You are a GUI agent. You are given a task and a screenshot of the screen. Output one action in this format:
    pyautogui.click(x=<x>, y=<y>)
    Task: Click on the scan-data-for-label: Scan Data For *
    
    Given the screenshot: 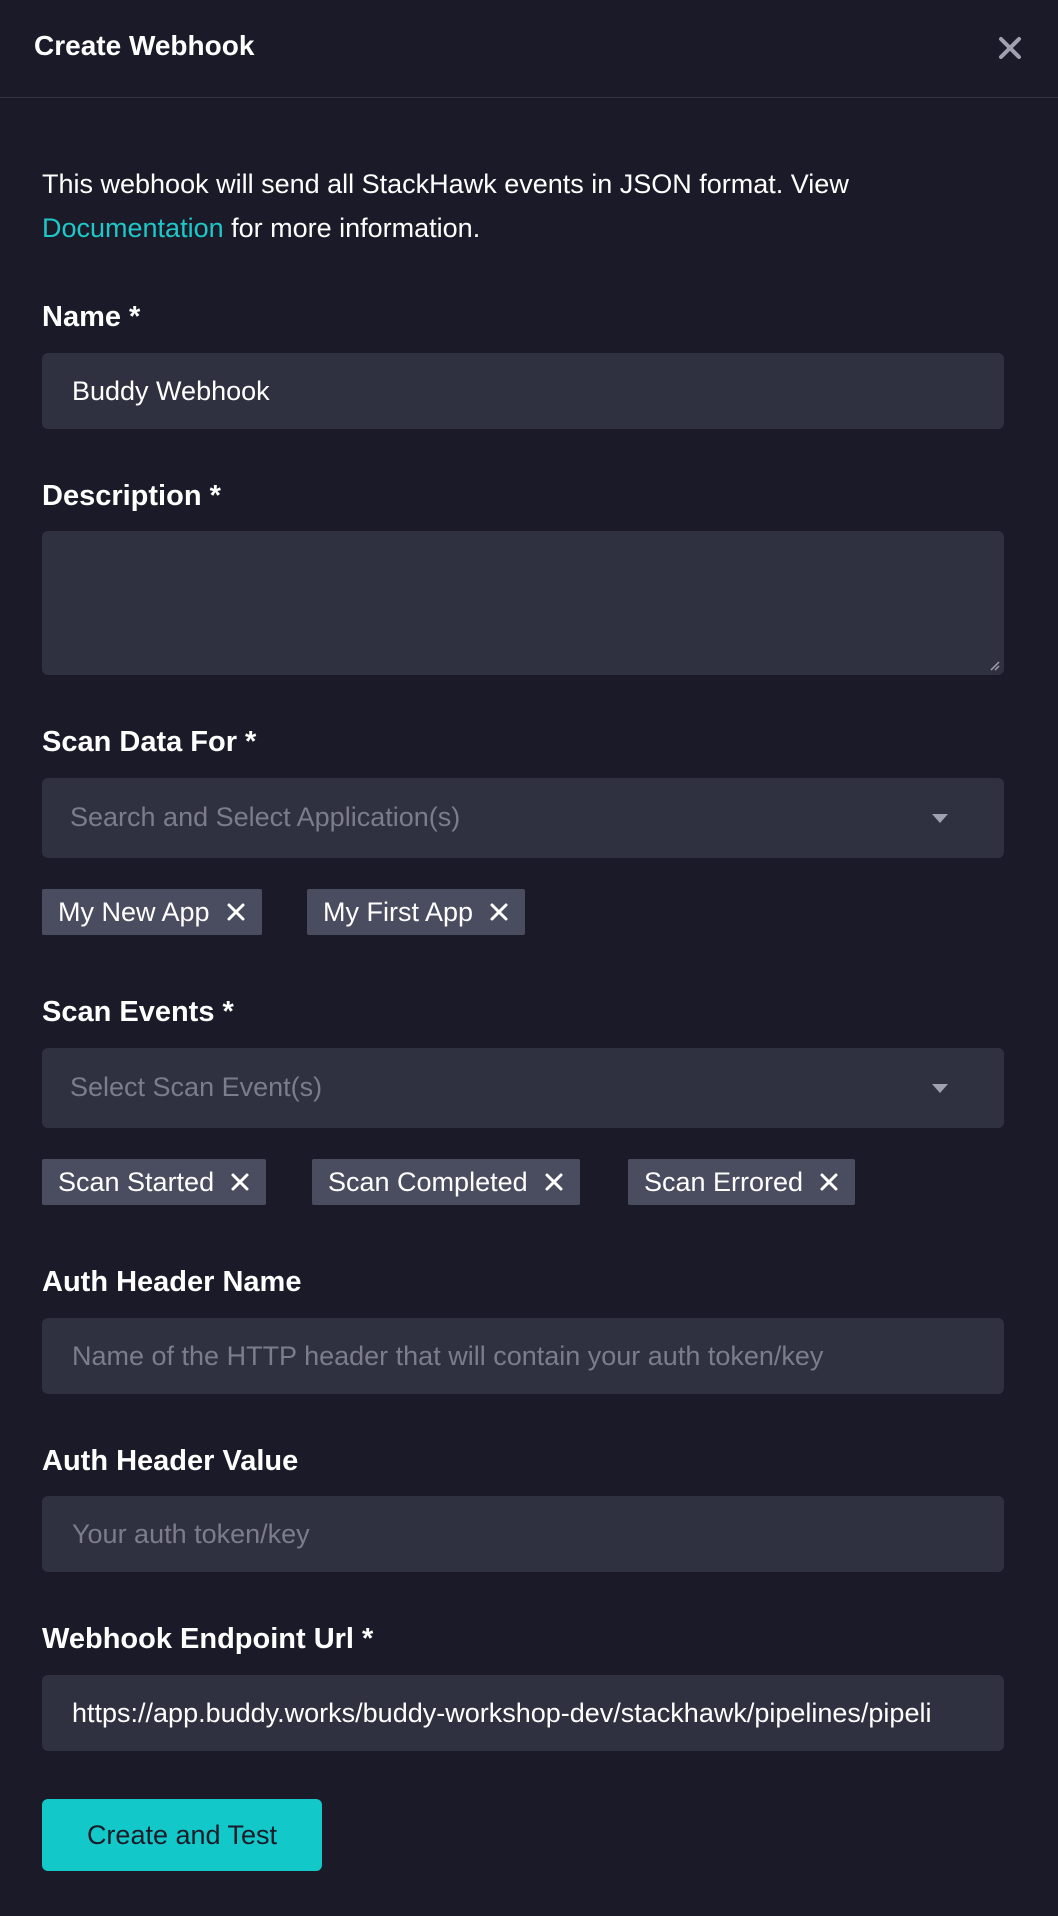 What is the action you would take?
    pyautogui.click(x=149, y=742)
    